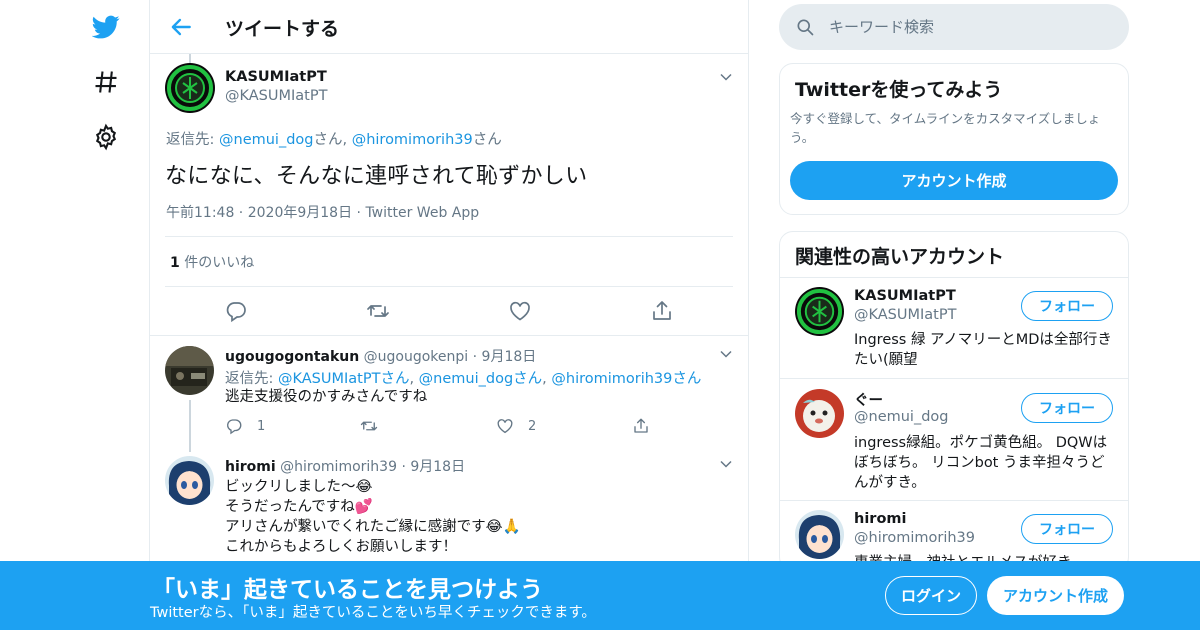  What do you see at coordinates (299, 487) in the screenshot?
I see `tweet-text-line: ビックリしました～😂` at bounding box center [299, 487].